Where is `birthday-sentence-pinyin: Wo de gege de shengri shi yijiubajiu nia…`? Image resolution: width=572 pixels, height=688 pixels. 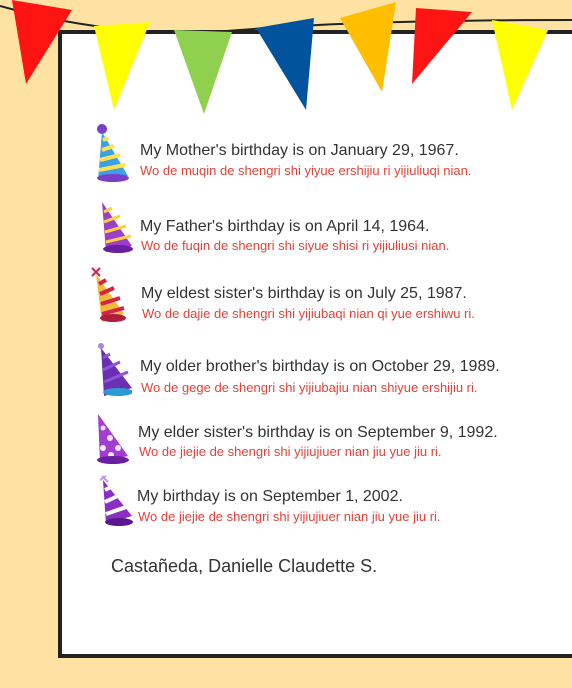 birthday-sentence-pinyin: Wo de gege de shengri shi yijiubajiu nia… is located at coordinates (309, 387).